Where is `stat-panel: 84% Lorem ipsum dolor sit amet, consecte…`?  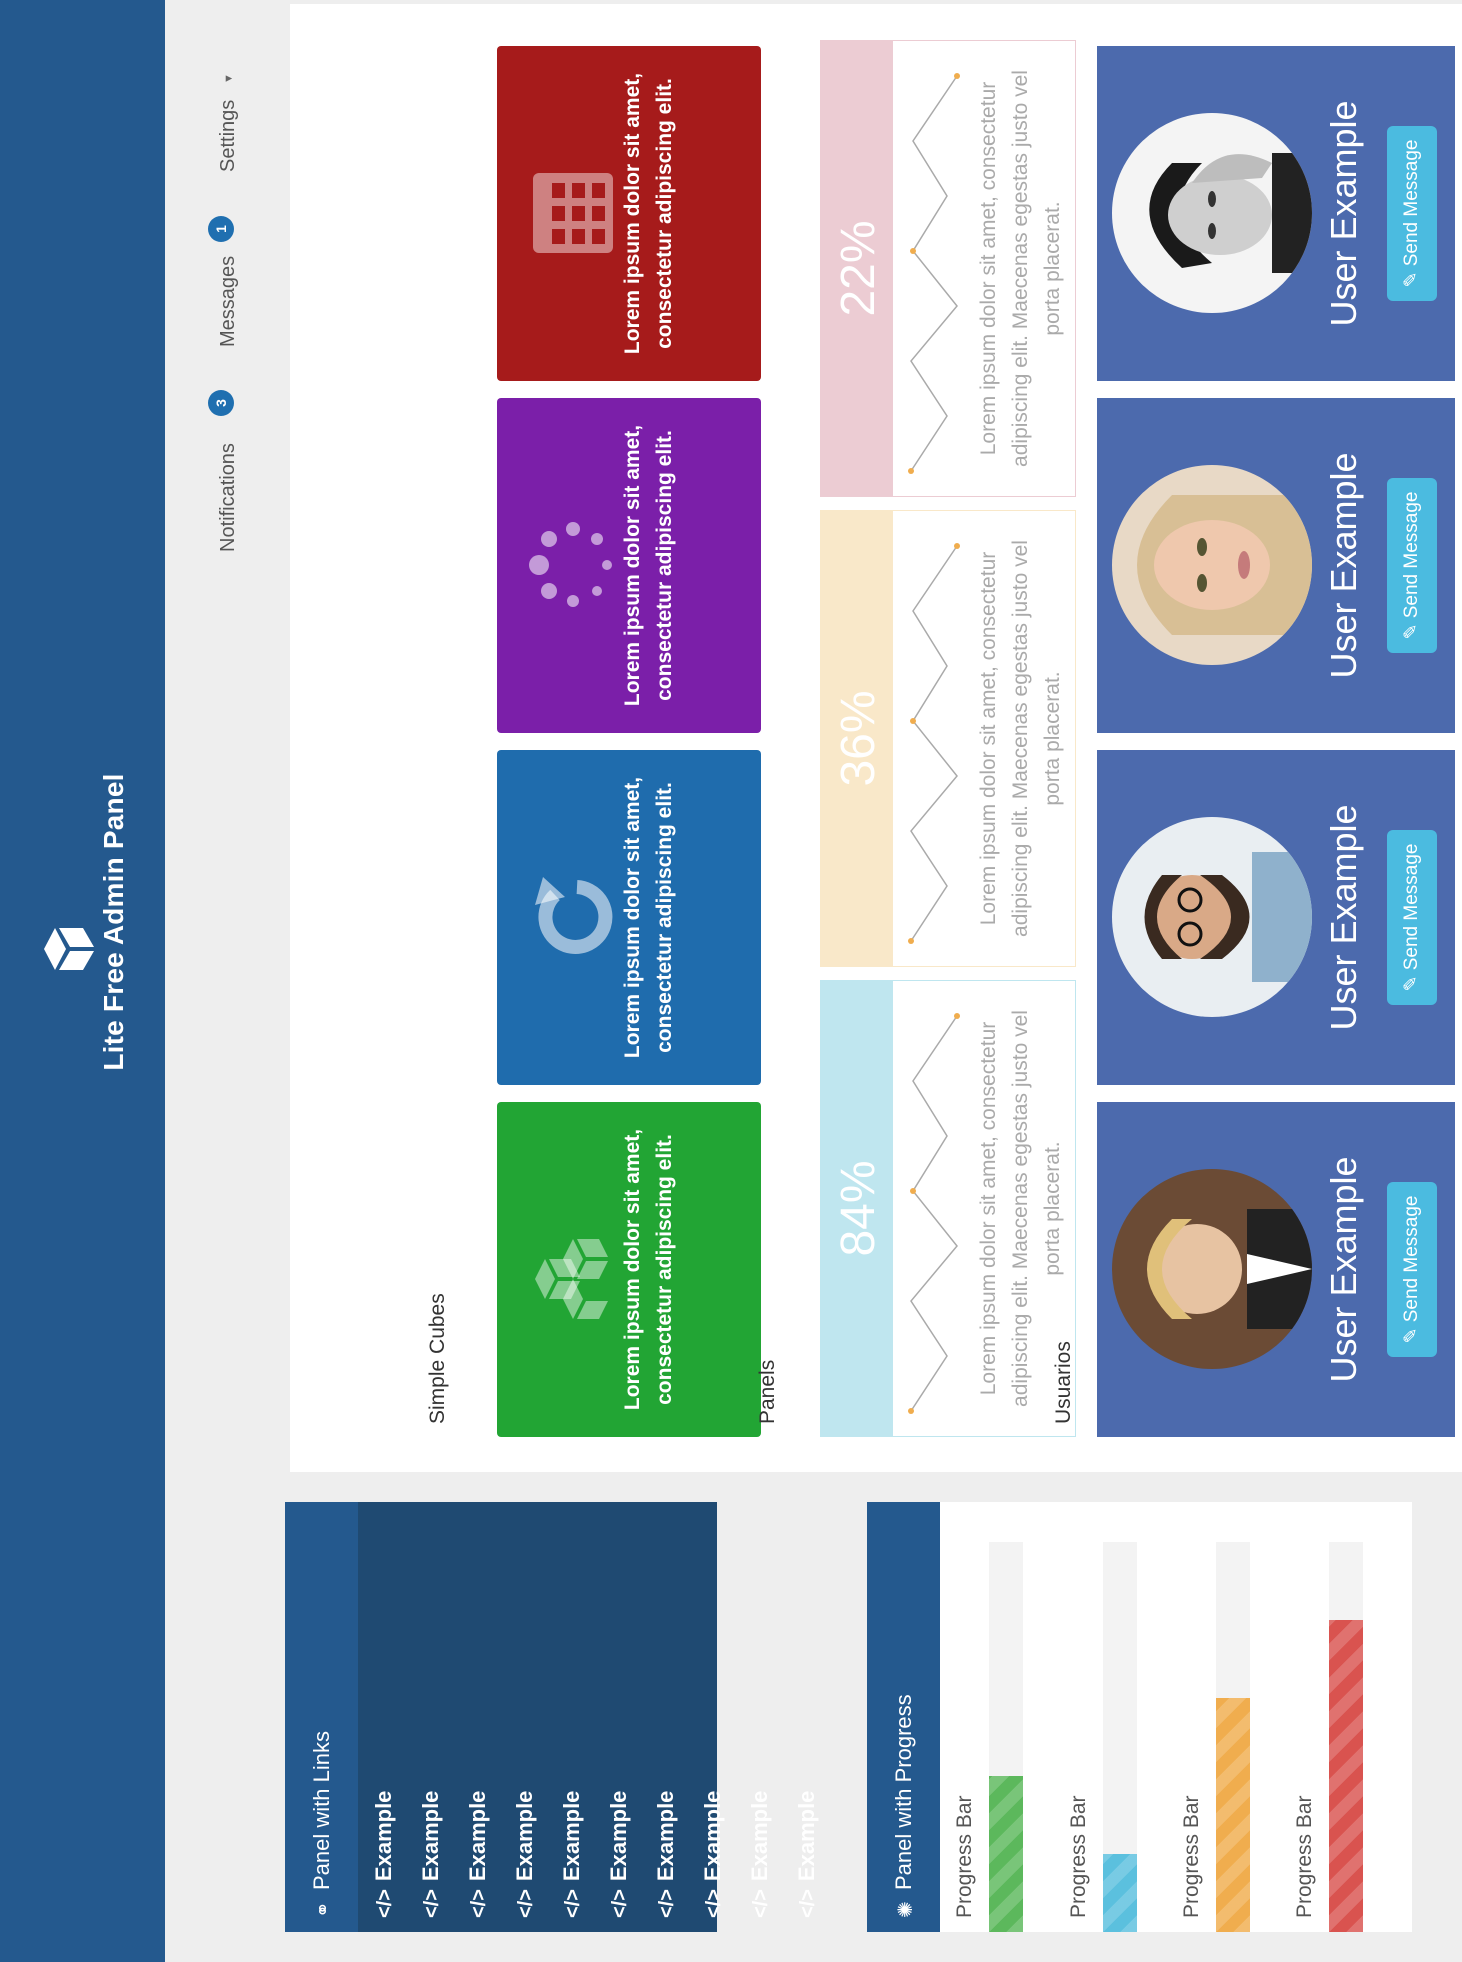 stat-panel: 84% Lorem ipsum dolor sit amet, consecte… is located at coordinates (948, 1208).